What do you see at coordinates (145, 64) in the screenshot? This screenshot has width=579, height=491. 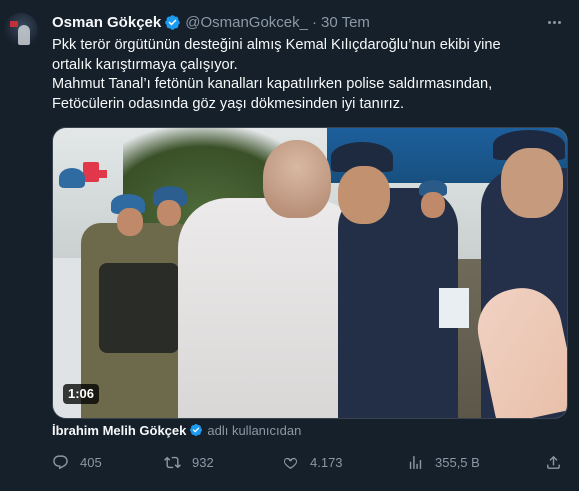 I see `tweet-text-line: ortalık karıştırmaya çalışıyor.` at bounding box center [145, 64].